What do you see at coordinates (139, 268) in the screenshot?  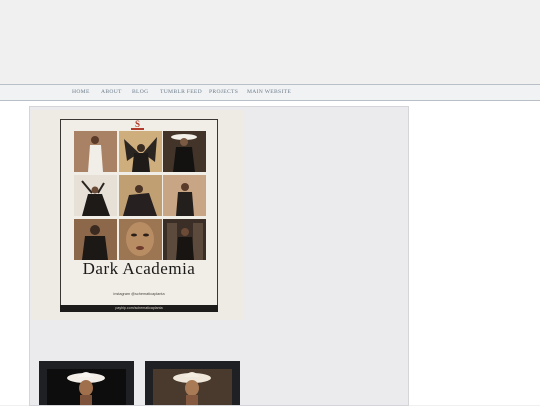 I see `poster-title: Dark Academia` at bounding box center [139, 268].